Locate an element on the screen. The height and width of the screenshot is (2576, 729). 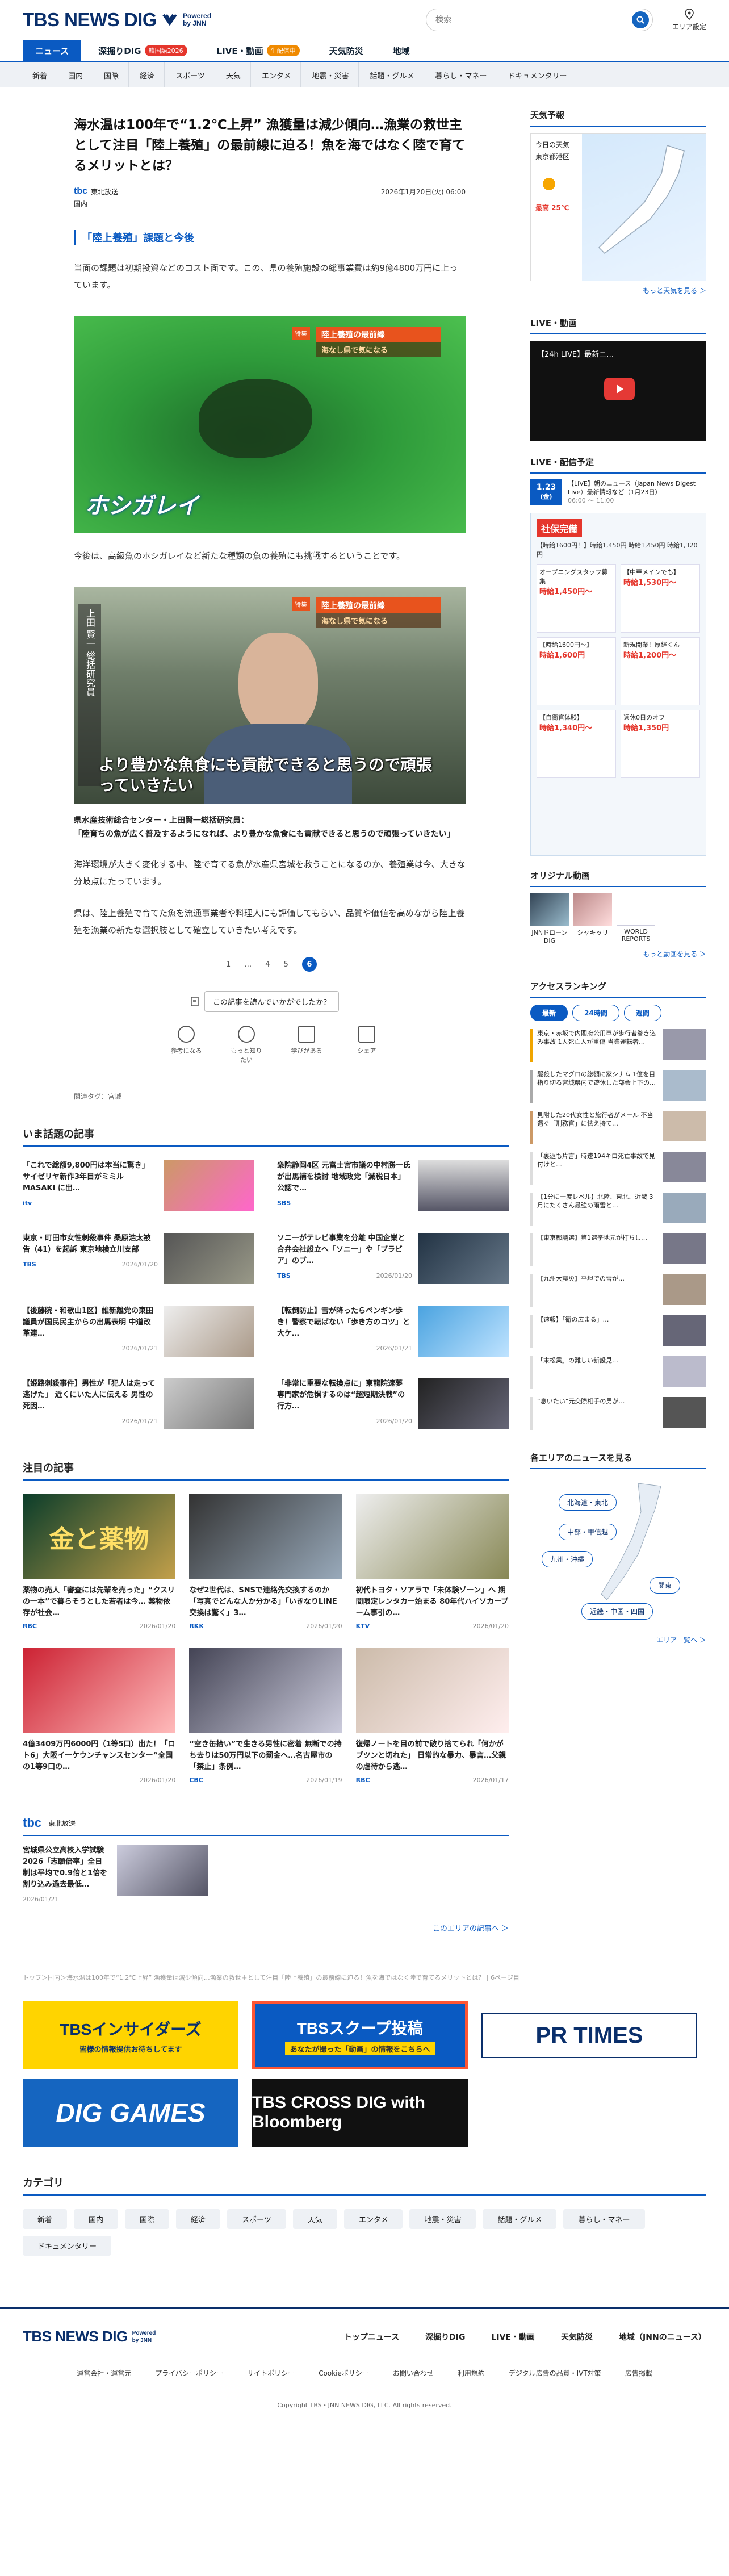
category-link: 国際 is located at coordinates (112, 74).